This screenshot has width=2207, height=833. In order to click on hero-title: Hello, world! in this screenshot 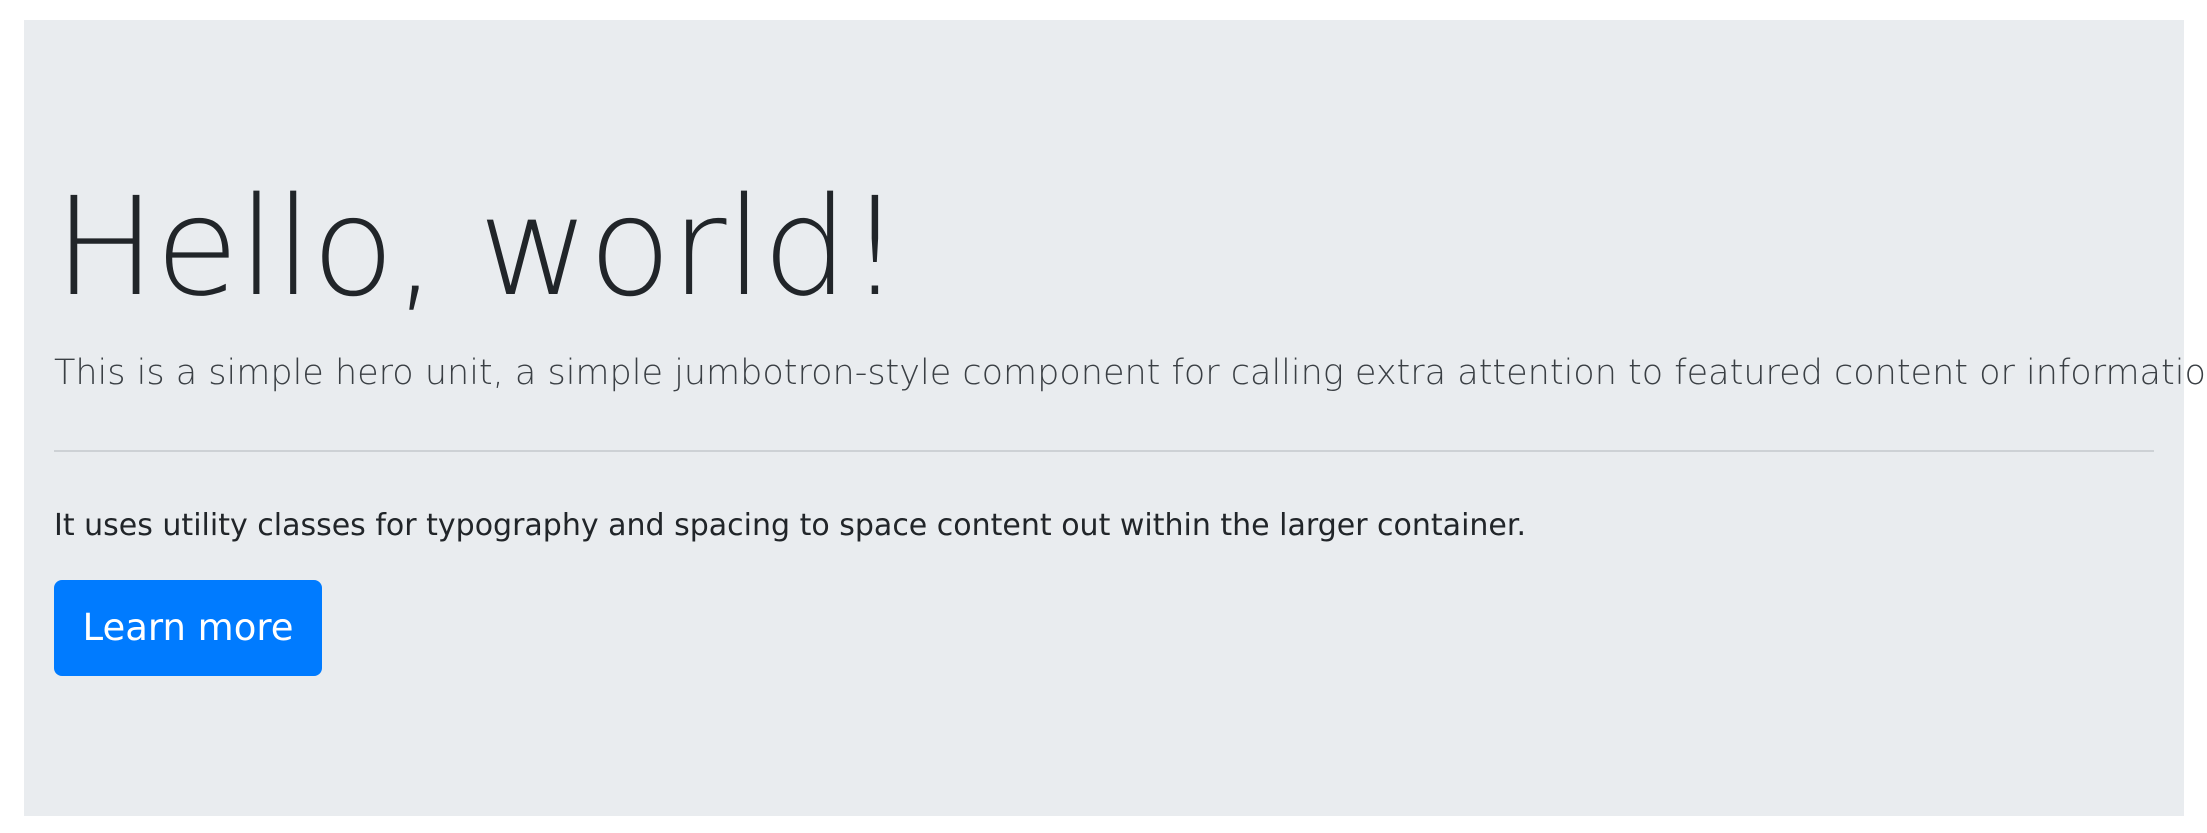, I will do `click(478, 248)`.